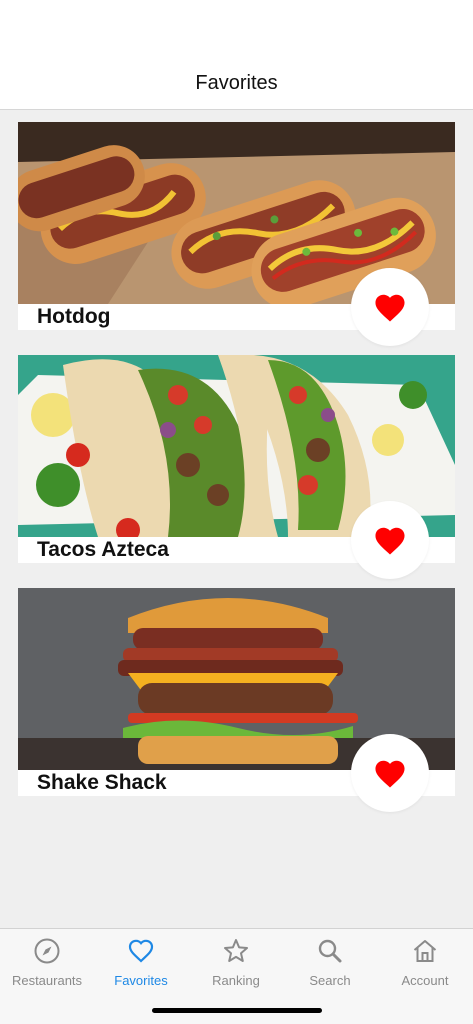 The height and width of the screenshot is (1024, 473). What do you see at coordinates (330, 967) in the screenshot?
I see `tab-search: Search` at bounding box center [330, 967].